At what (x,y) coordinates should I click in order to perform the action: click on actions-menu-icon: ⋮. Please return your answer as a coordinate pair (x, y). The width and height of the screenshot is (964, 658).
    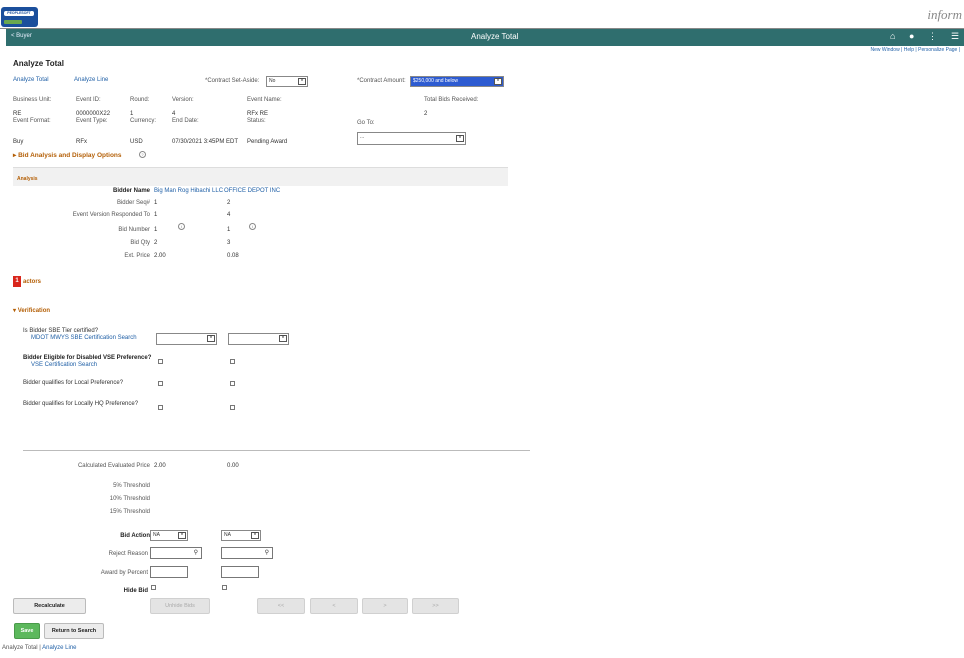
    Looking at the image, I should click on (932, 36).